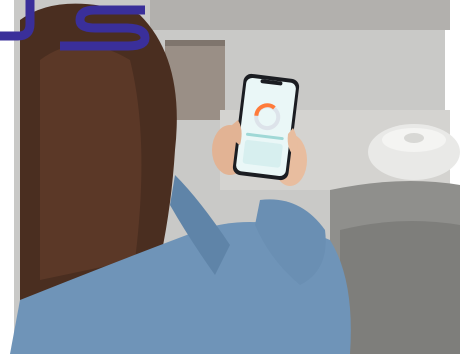 This screenshot has height=354, width=471. Describe the element at coordinates (268, 113) in the screenshot. I see `gauge-value` at that location.